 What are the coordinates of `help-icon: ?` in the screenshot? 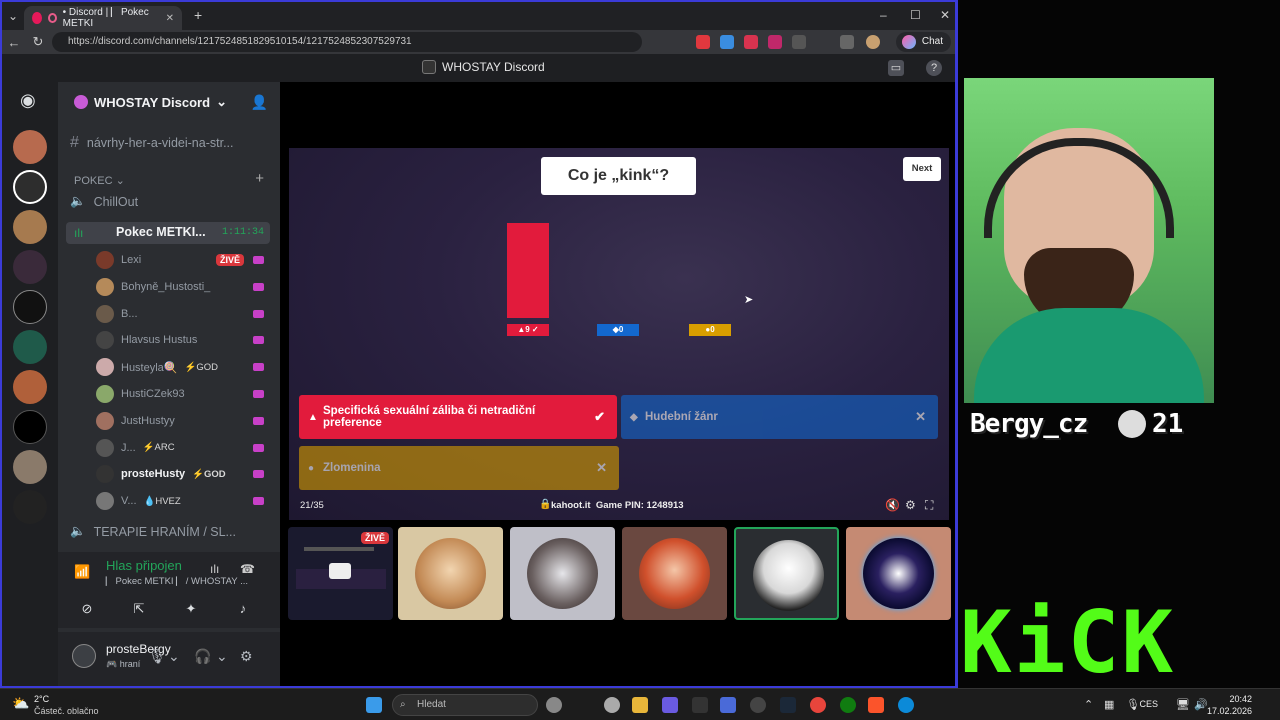 It's located at (934, 68).